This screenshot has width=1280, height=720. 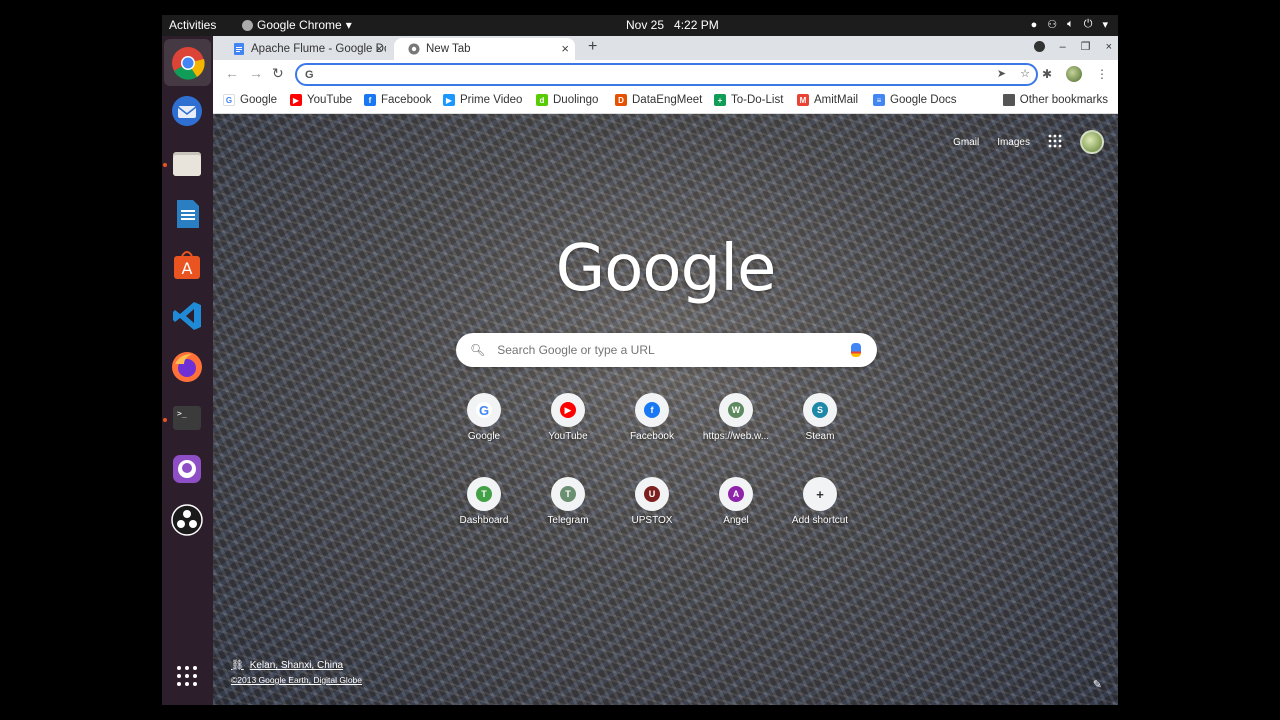 I want to click on shortcut-upstox: U UPSTOX, so click(x=652, y=501).